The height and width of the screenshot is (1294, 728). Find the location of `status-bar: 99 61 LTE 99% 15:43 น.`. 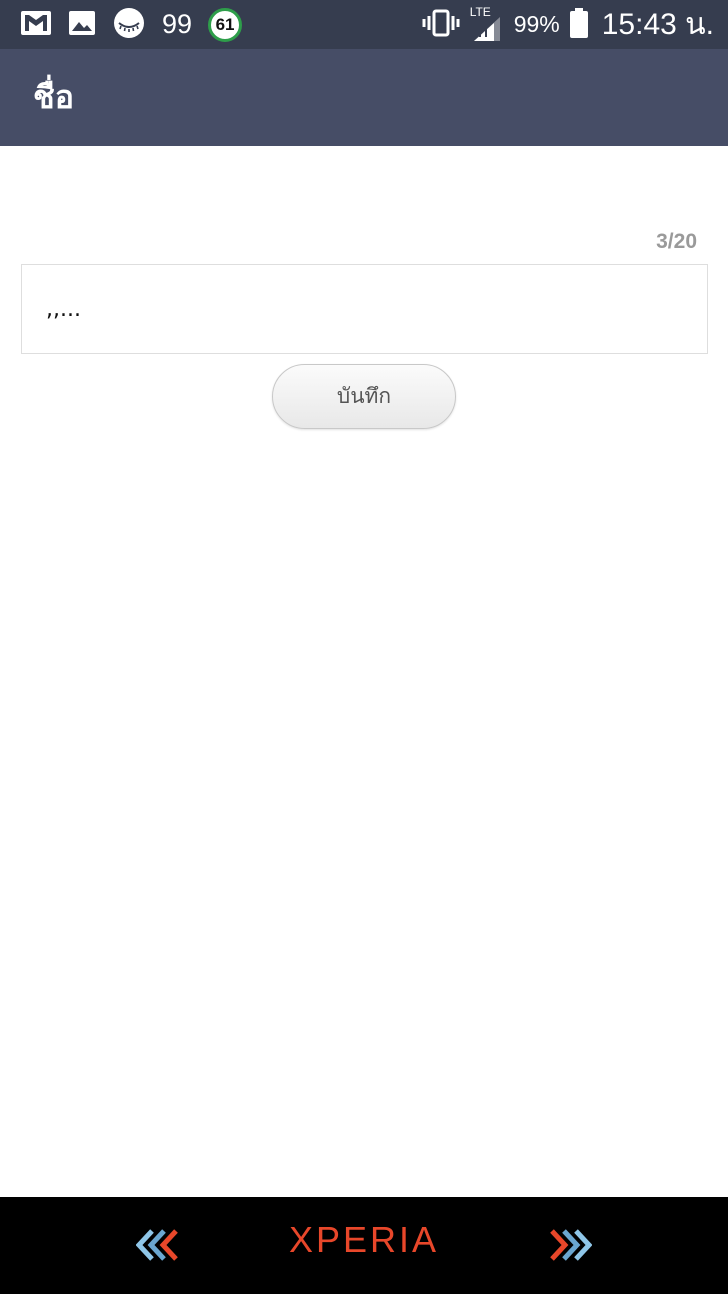

status-bar: 99 61 LTE 99% 15:43 น. is located at coordinates (364, 24).